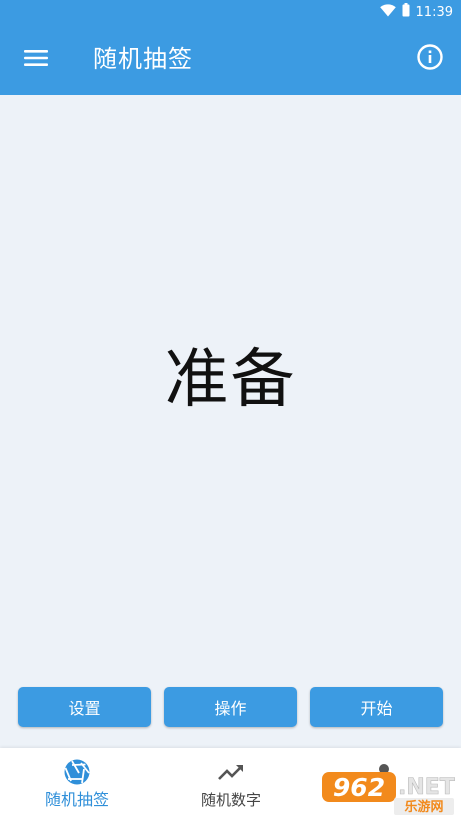 Image resolution: width=461 pixels, height=820 pixels. I want to click on start-button: 开始, so click(376, 707).